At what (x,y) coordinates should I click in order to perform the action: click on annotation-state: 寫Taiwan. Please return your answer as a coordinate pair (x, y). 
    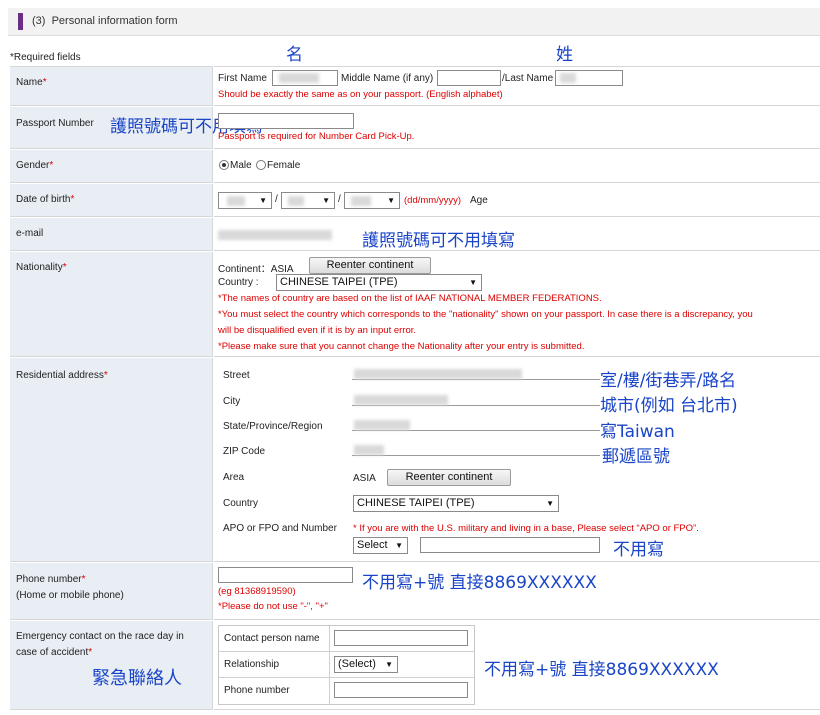
    Looking at the image, I should click on (637, 432).